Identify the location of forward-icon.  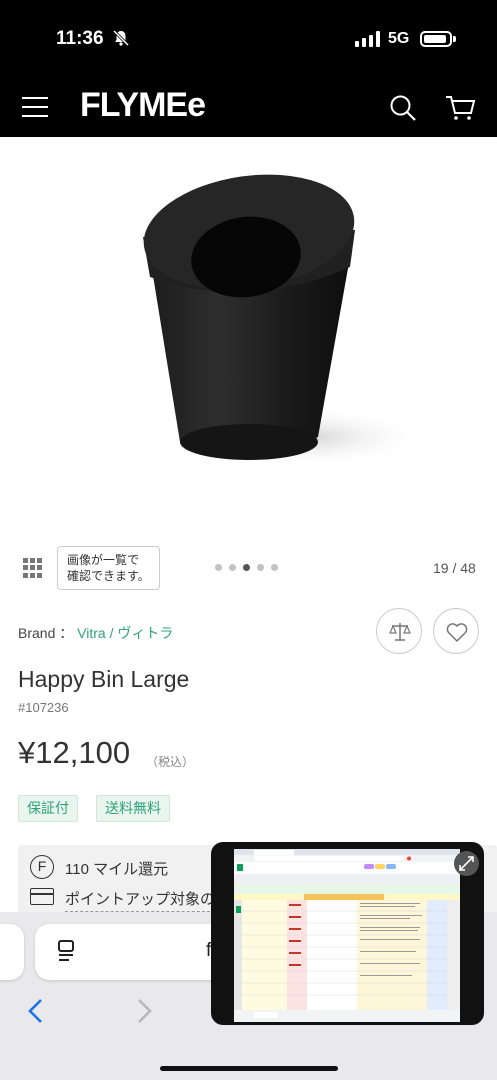
(144, 1011).